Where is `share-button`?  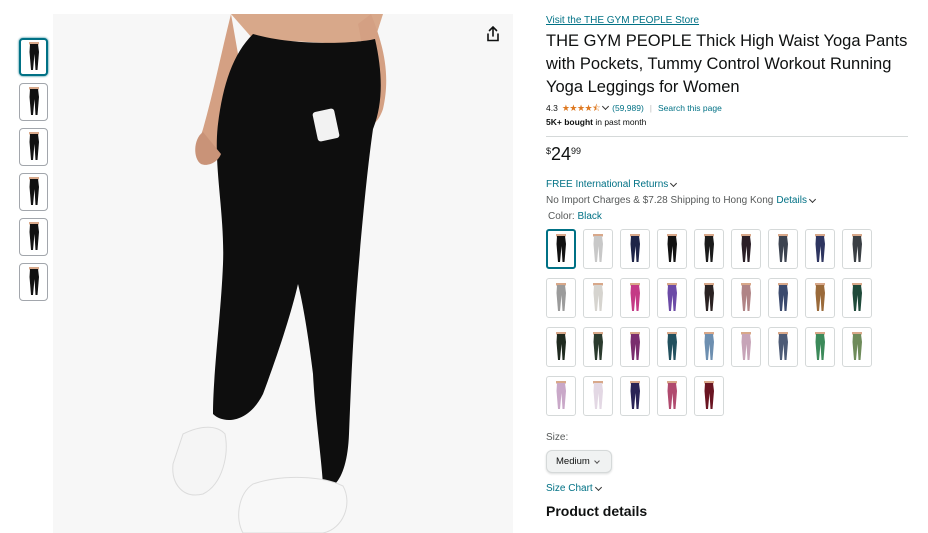 share-button is located at coordinates (493, 34).